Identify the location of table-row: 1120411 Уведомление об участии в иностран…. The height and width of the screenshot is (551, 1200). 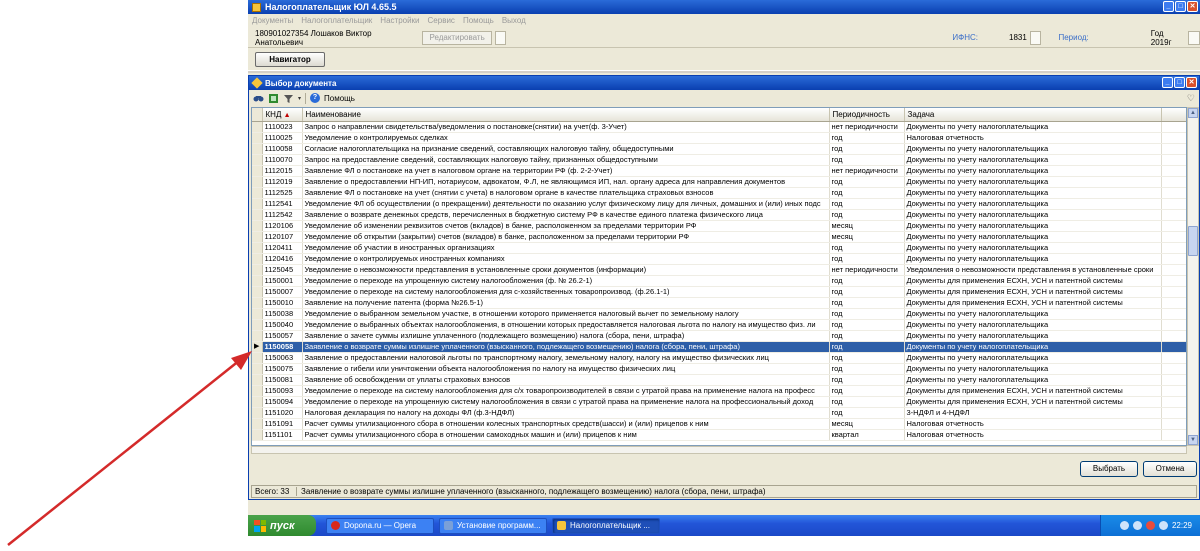
(719, 248).